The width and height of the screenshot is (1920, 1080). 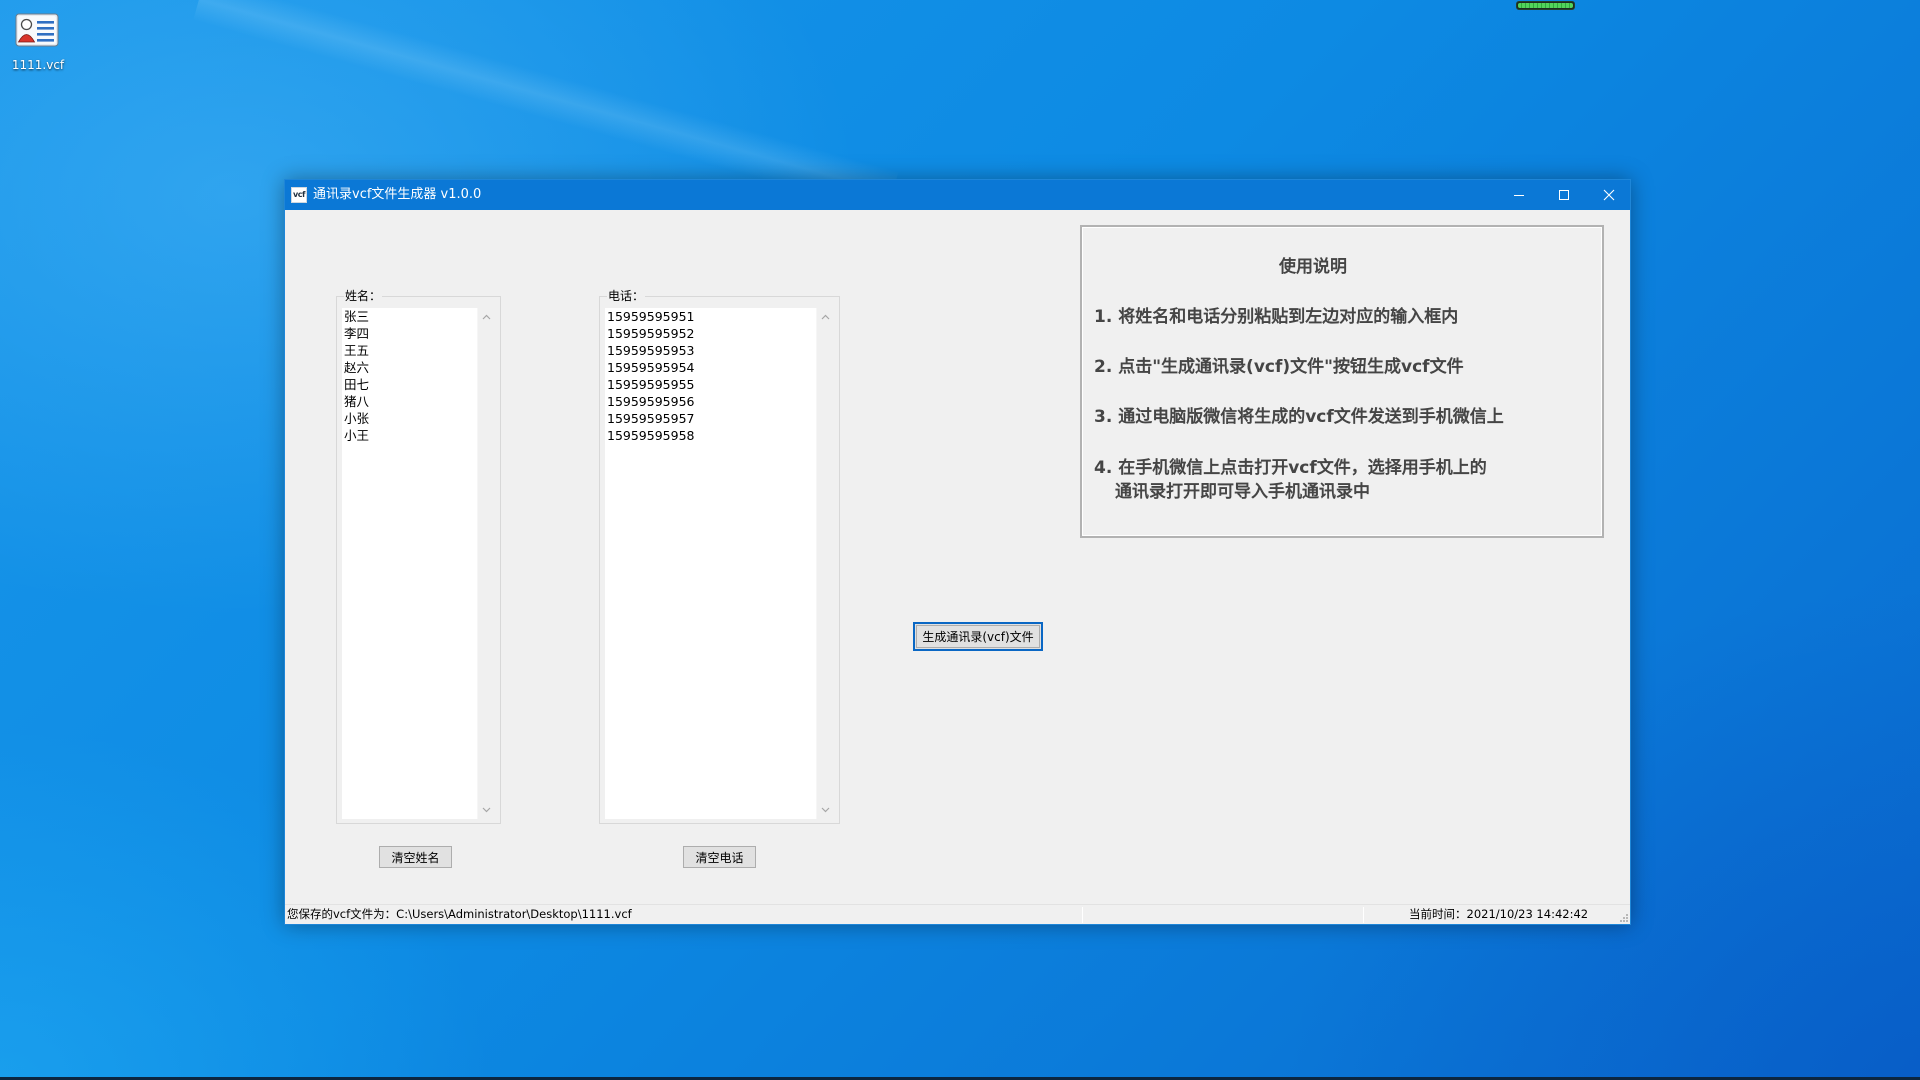 What do you see at coordinates (1624, 918) in the screenshot?
I see `resize-grip-icon` at bounding box center [1624, 918].